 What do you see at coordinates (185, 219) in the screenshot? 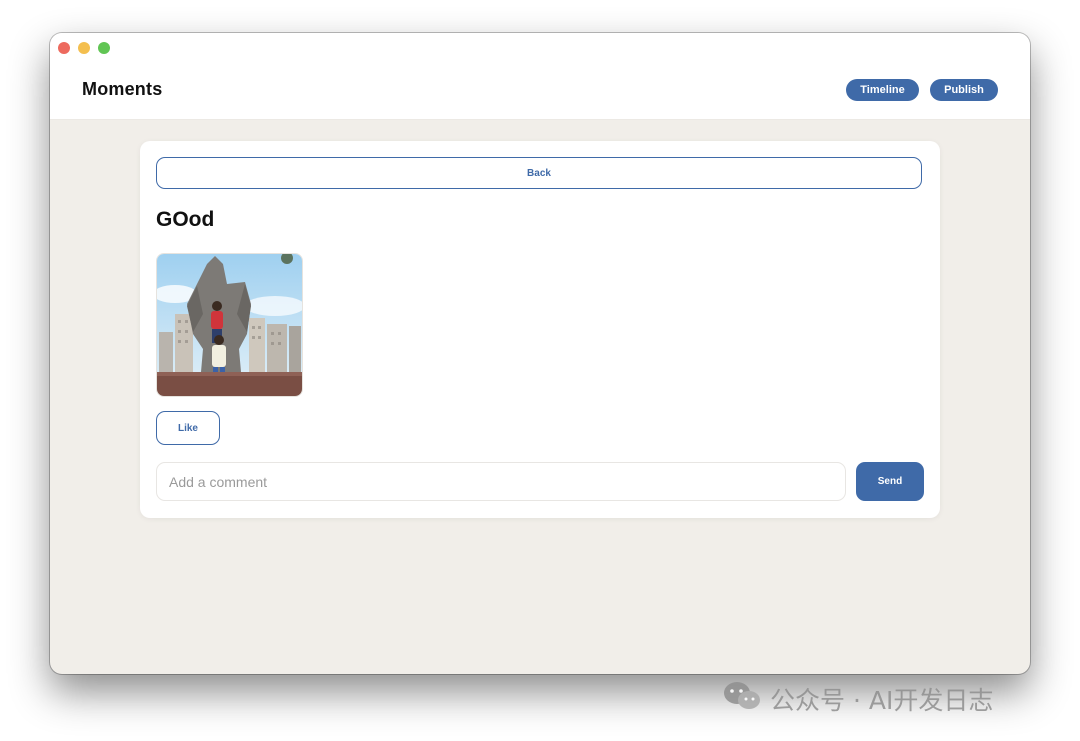
I see `post-title: GOod` at bounding box center [185, 219].